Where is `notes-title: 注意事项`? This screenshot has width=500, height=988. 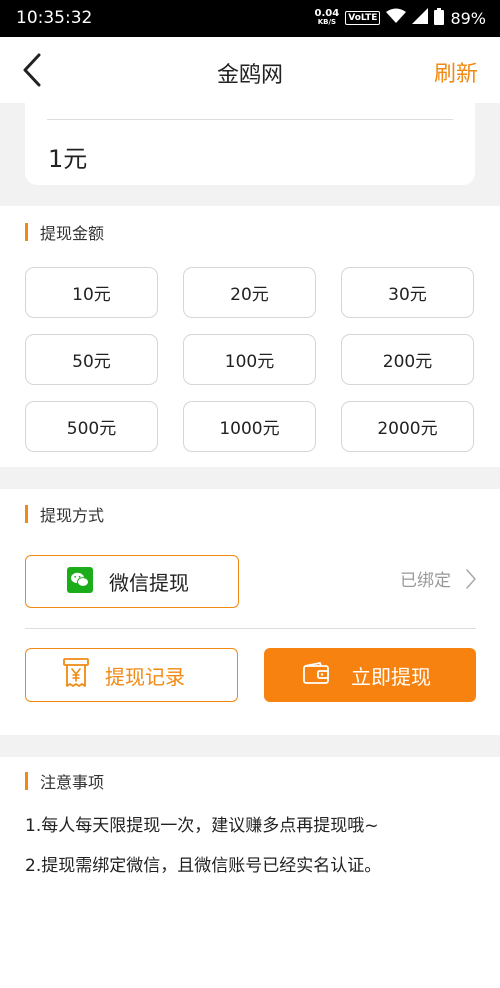 notes-title: 注意事项 is located at coordinates (64, 781).